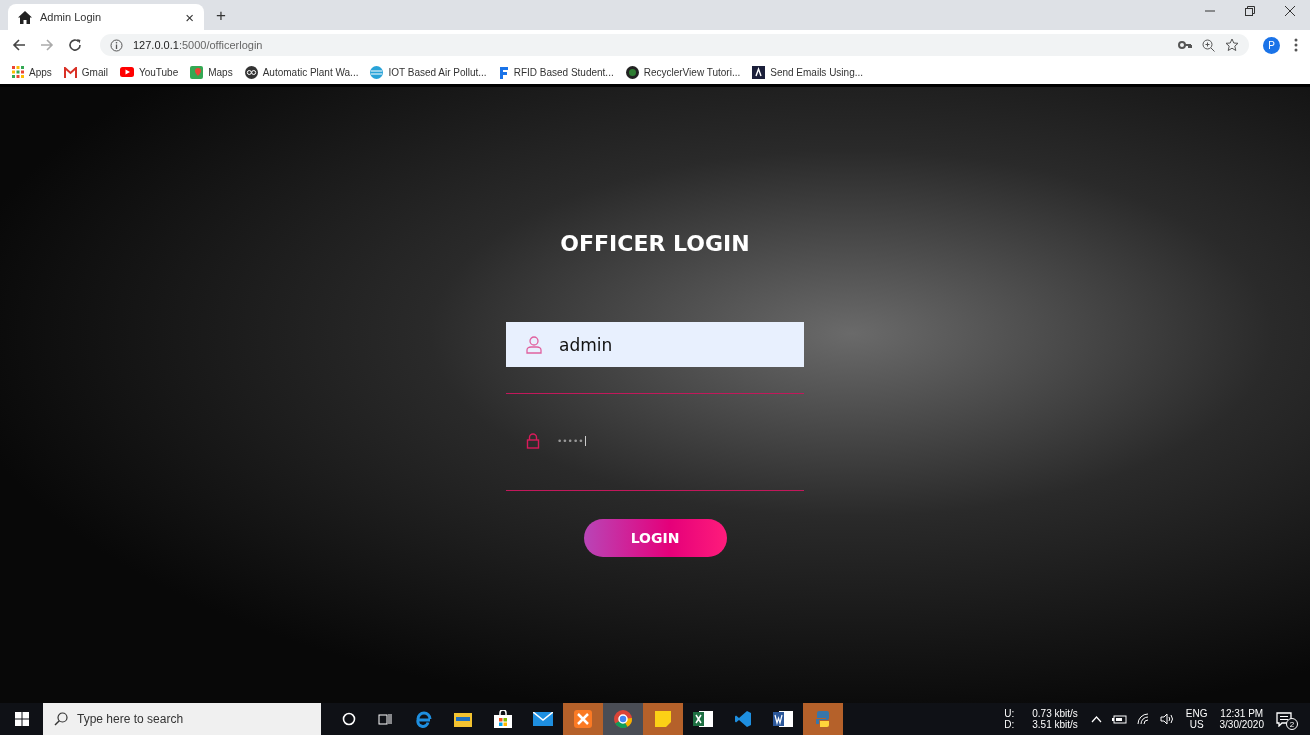 The width and height of the screenshot is (1310, 735). Describe the element at coordinates (1055, 724) in the screenshot. I see `download-speed: 3.51 kbit/s` at that location.